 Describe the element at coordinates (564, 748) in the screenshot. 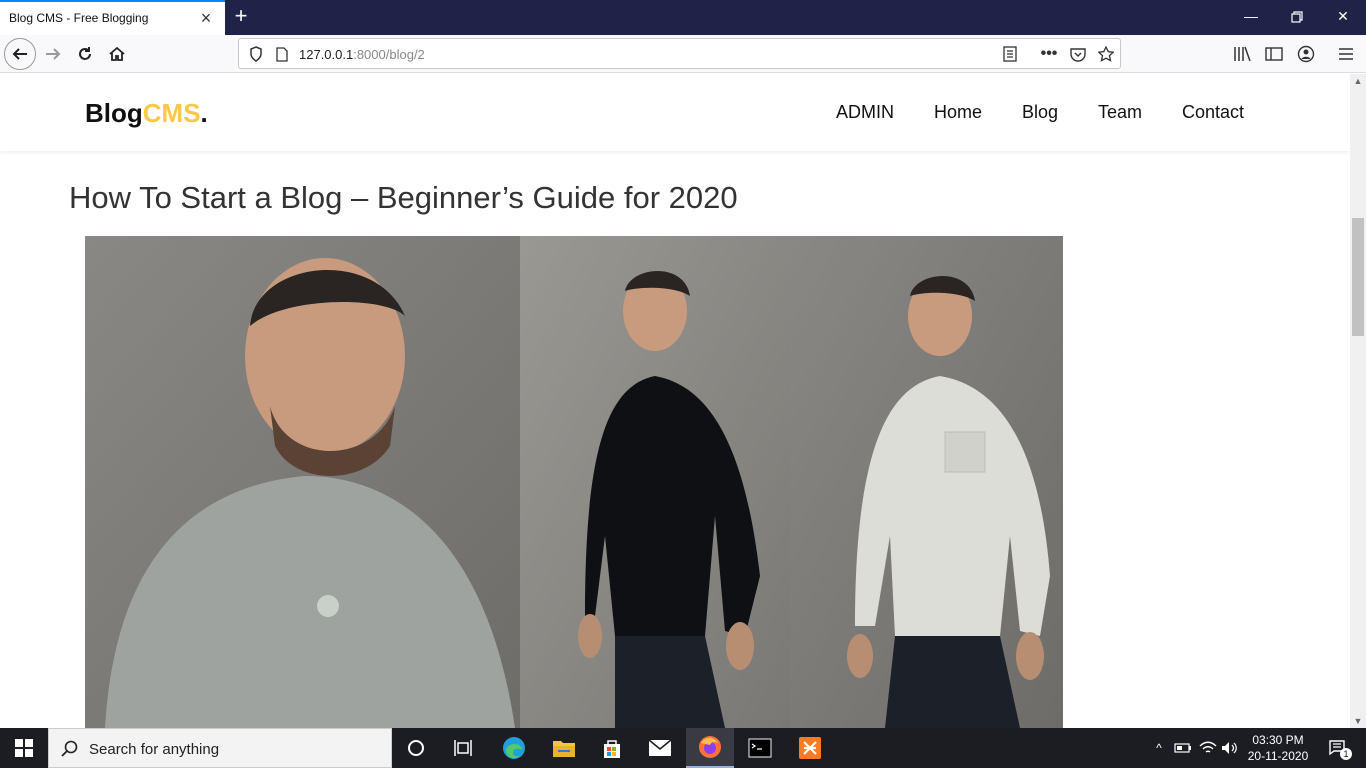

I see `file-explorer-icon` at that location.